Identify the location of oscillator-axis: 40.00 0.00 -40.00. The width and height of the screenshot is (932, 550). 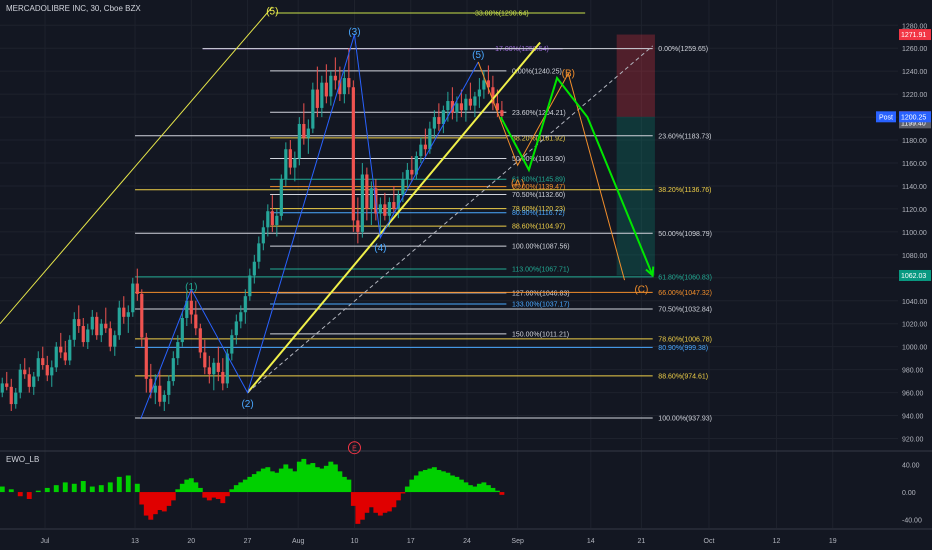
(912, 493).